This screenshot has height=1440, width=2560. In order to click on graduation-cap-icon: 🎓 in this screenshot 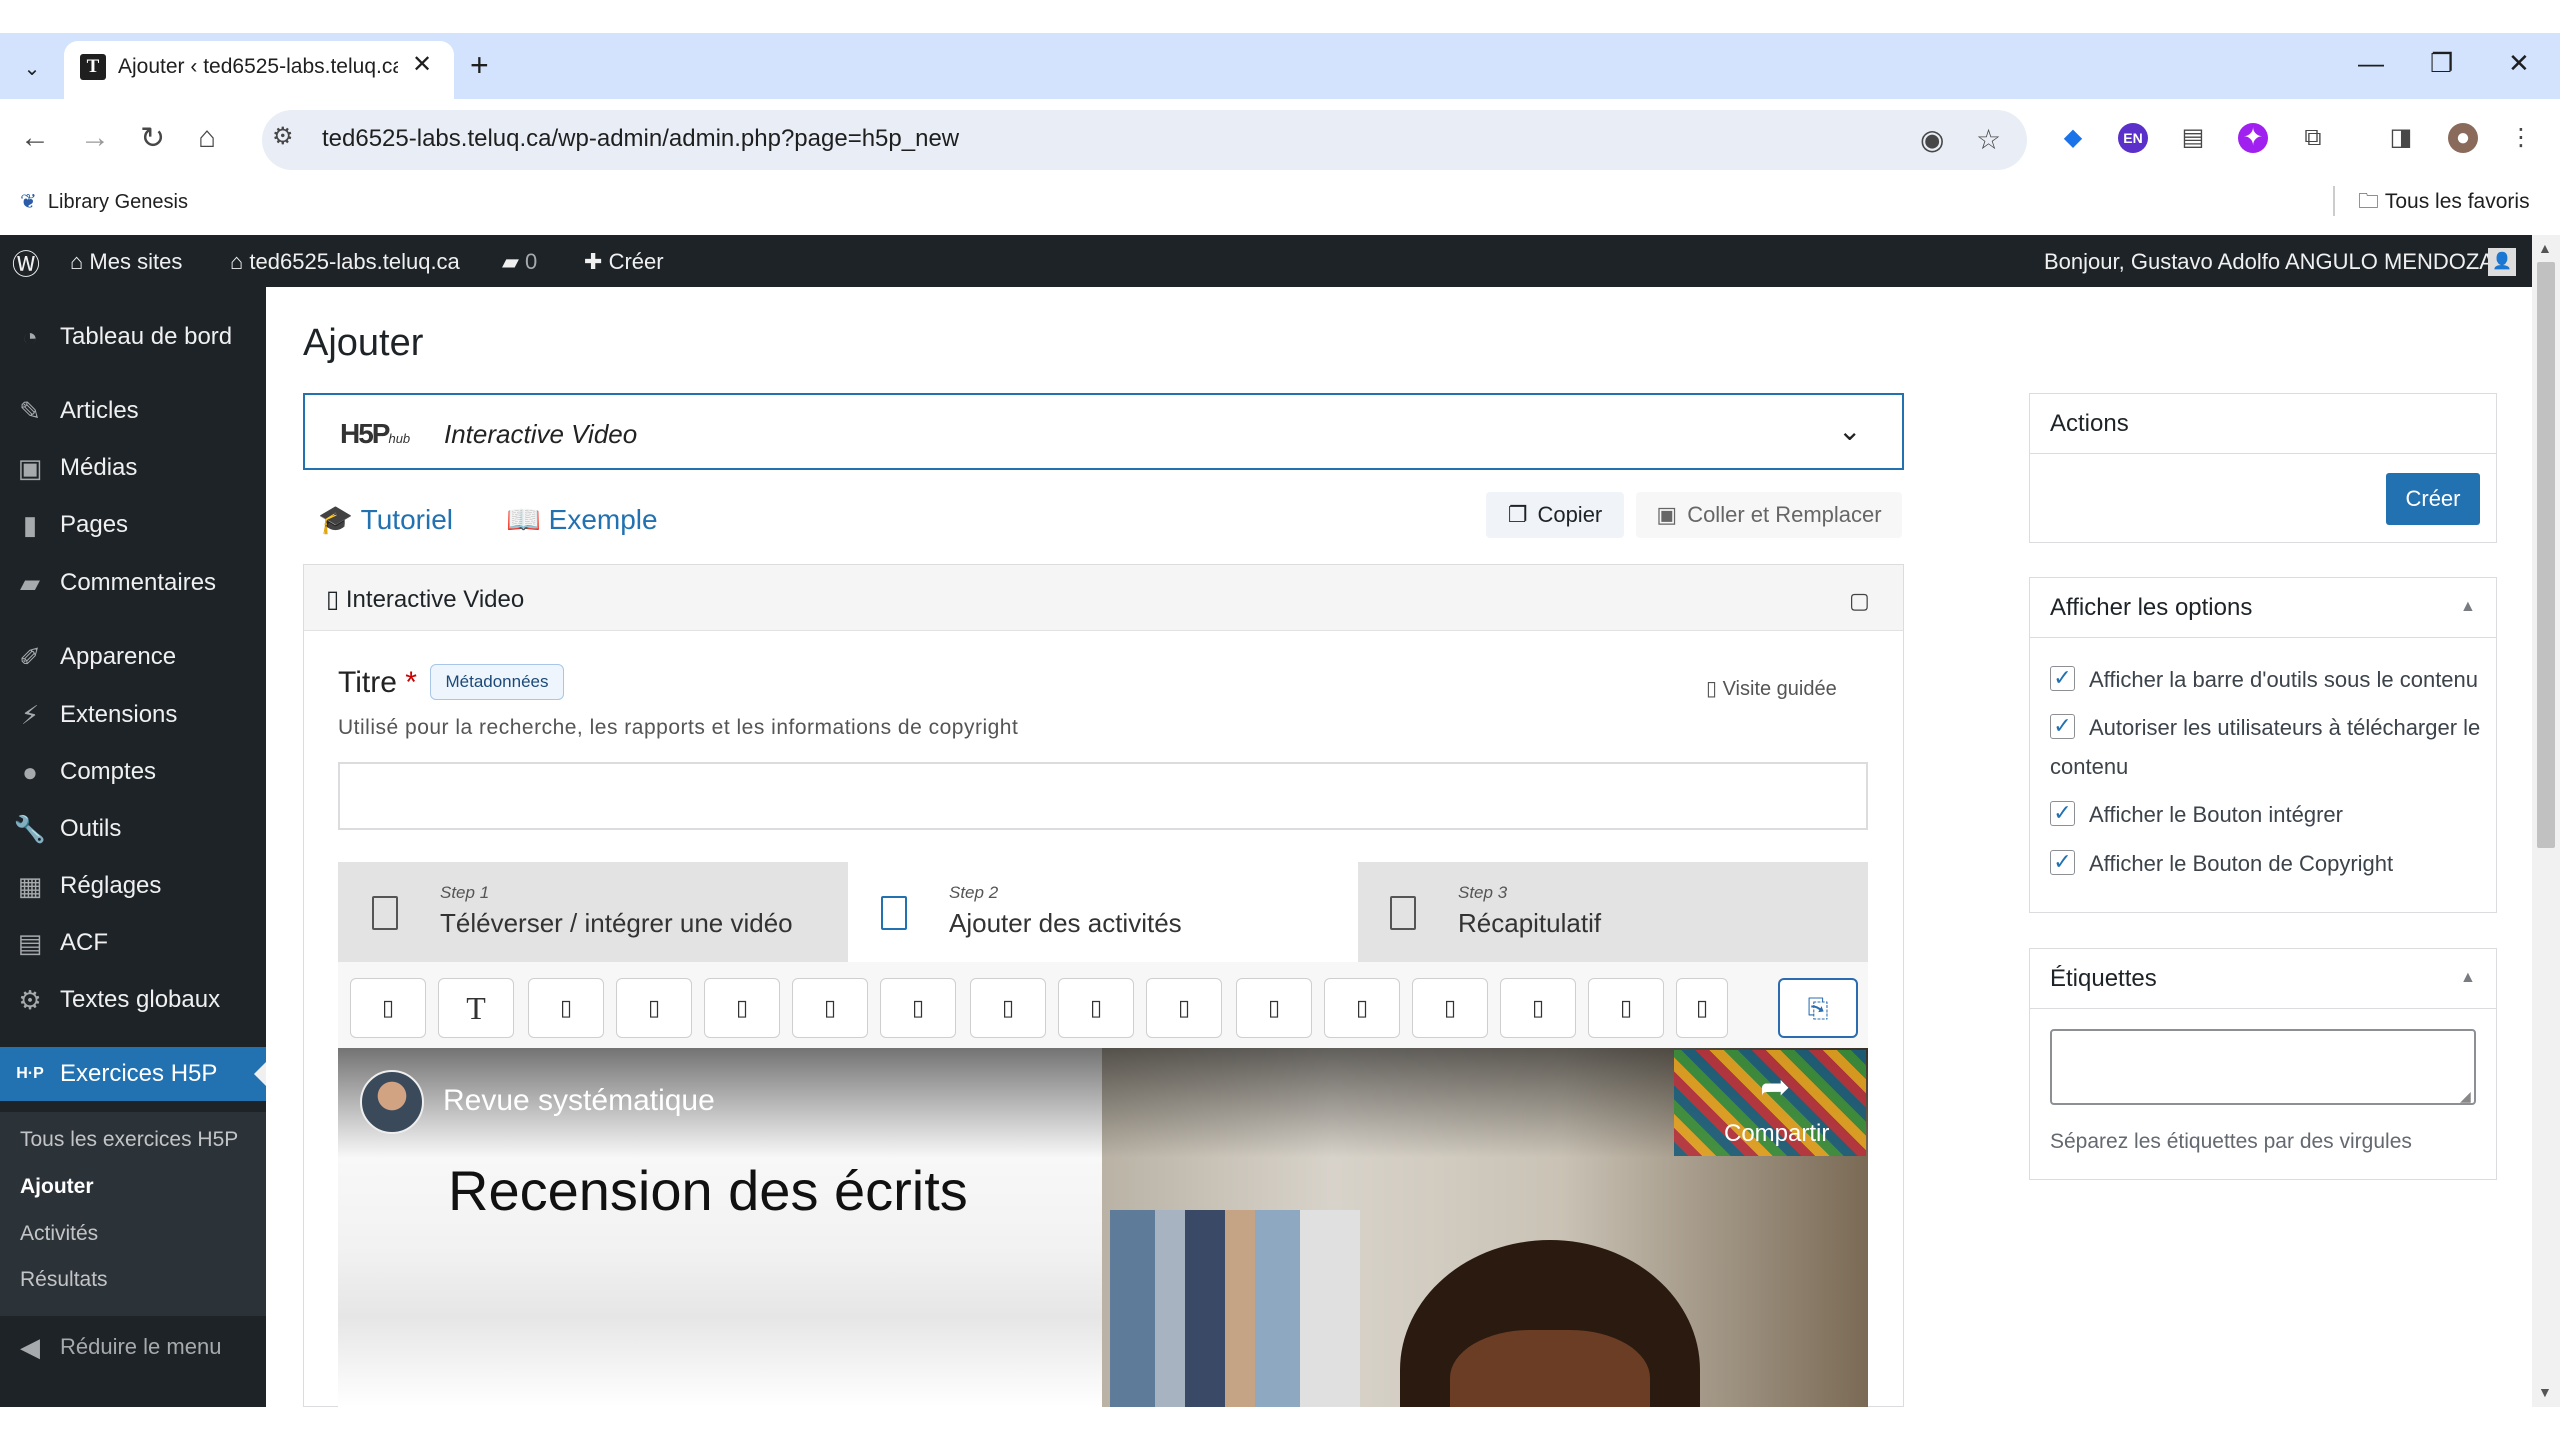, I will do `click(335, 519)`.